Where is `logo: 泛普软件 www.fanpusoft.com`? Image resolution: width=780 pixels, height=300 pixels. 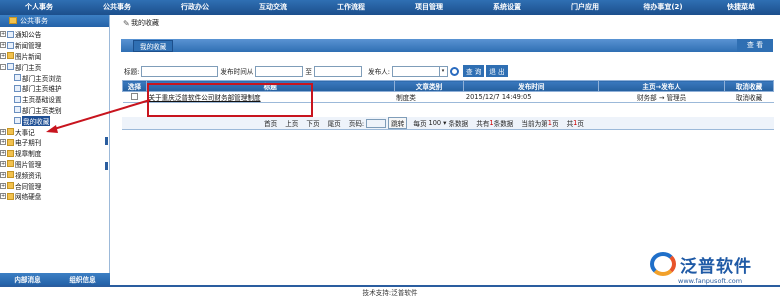
logo: 泛普软件 www.fanpusoft.com is located at coordinates (712, 270).